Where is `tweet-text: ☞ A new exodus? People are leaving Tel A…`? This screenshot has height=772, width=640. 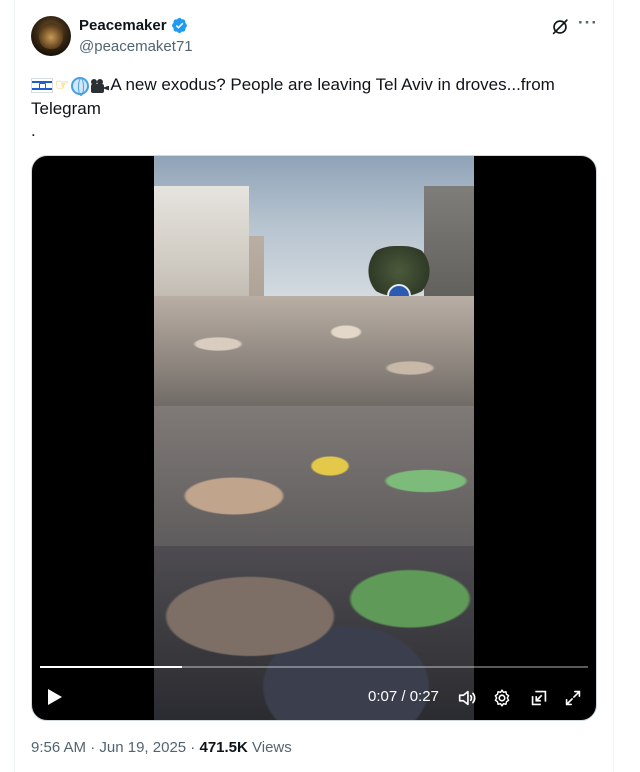 tweet-text: ☞ A new exodus? People are leaving Tel A… is located at coordinates (311, 96).